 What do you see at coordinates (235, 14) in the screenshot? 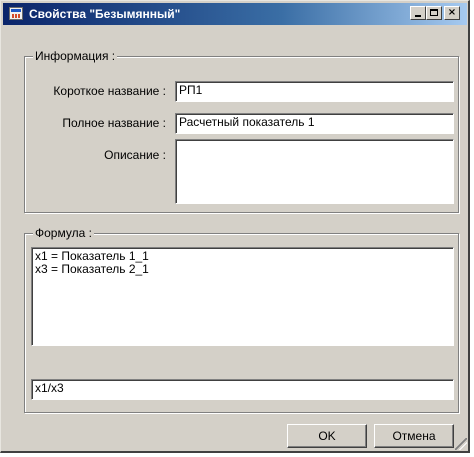
I see `title-bar: Свойства "Безымянный" ×` at bounding box center [235, 14].